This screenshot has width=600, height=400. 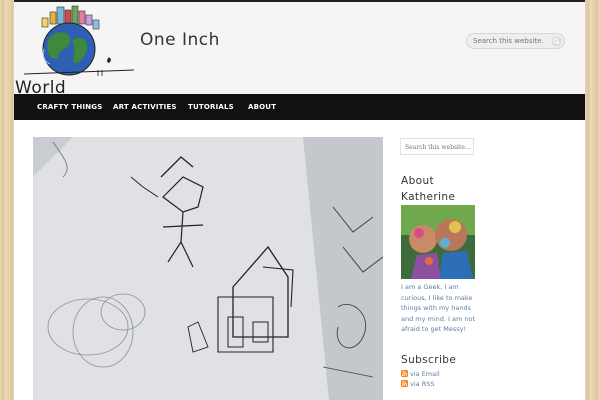 I want to click on globe-logo-icon, so click(x=80, y=41).